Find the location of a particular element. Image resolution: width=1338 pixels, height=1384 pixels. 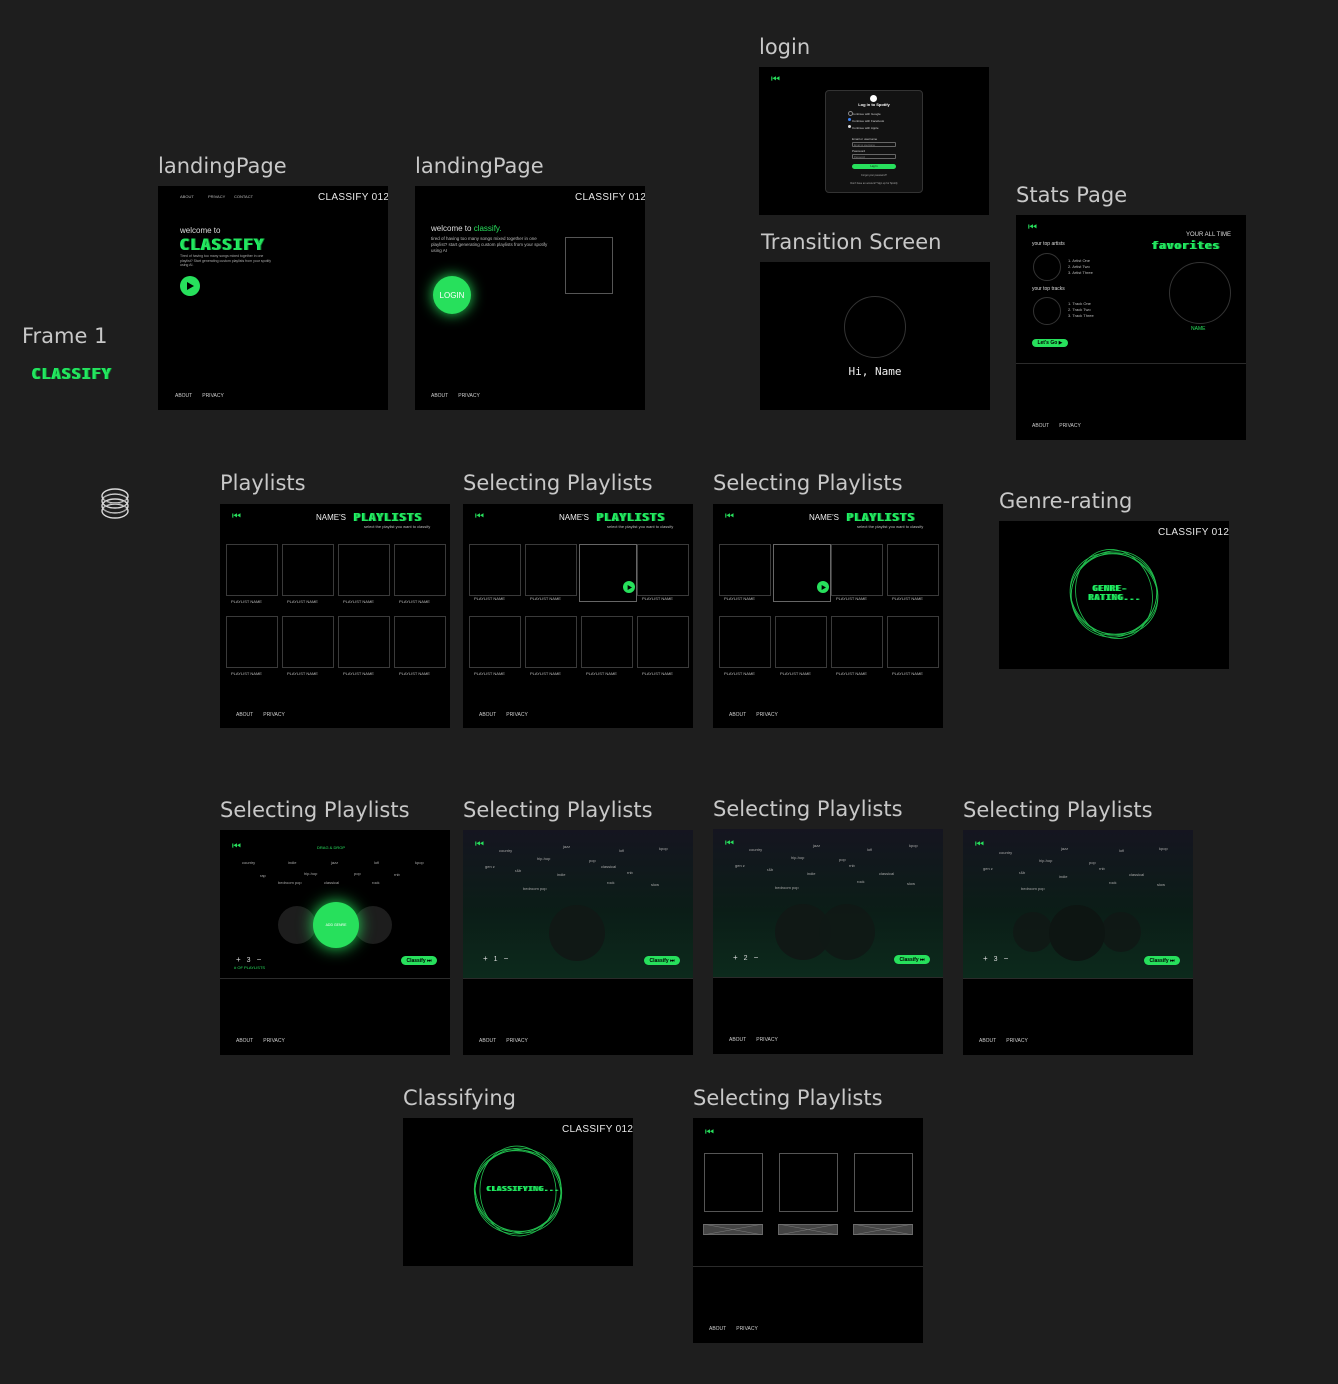

genre-chip: jazz is located at coordinates (816, 845).